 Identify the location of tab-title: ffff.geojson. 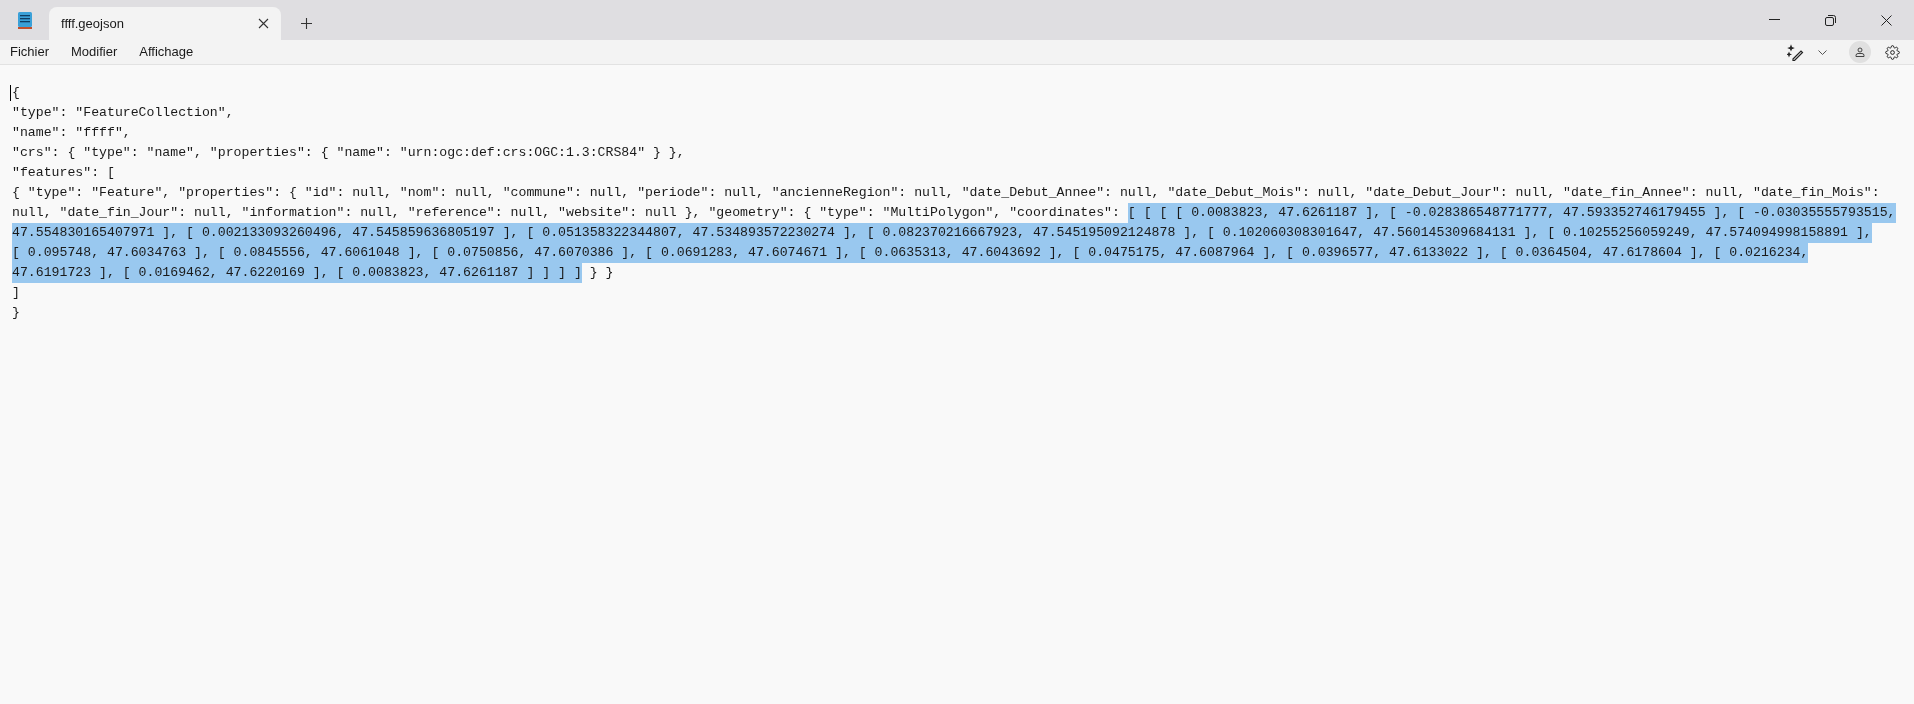
(92, 23).